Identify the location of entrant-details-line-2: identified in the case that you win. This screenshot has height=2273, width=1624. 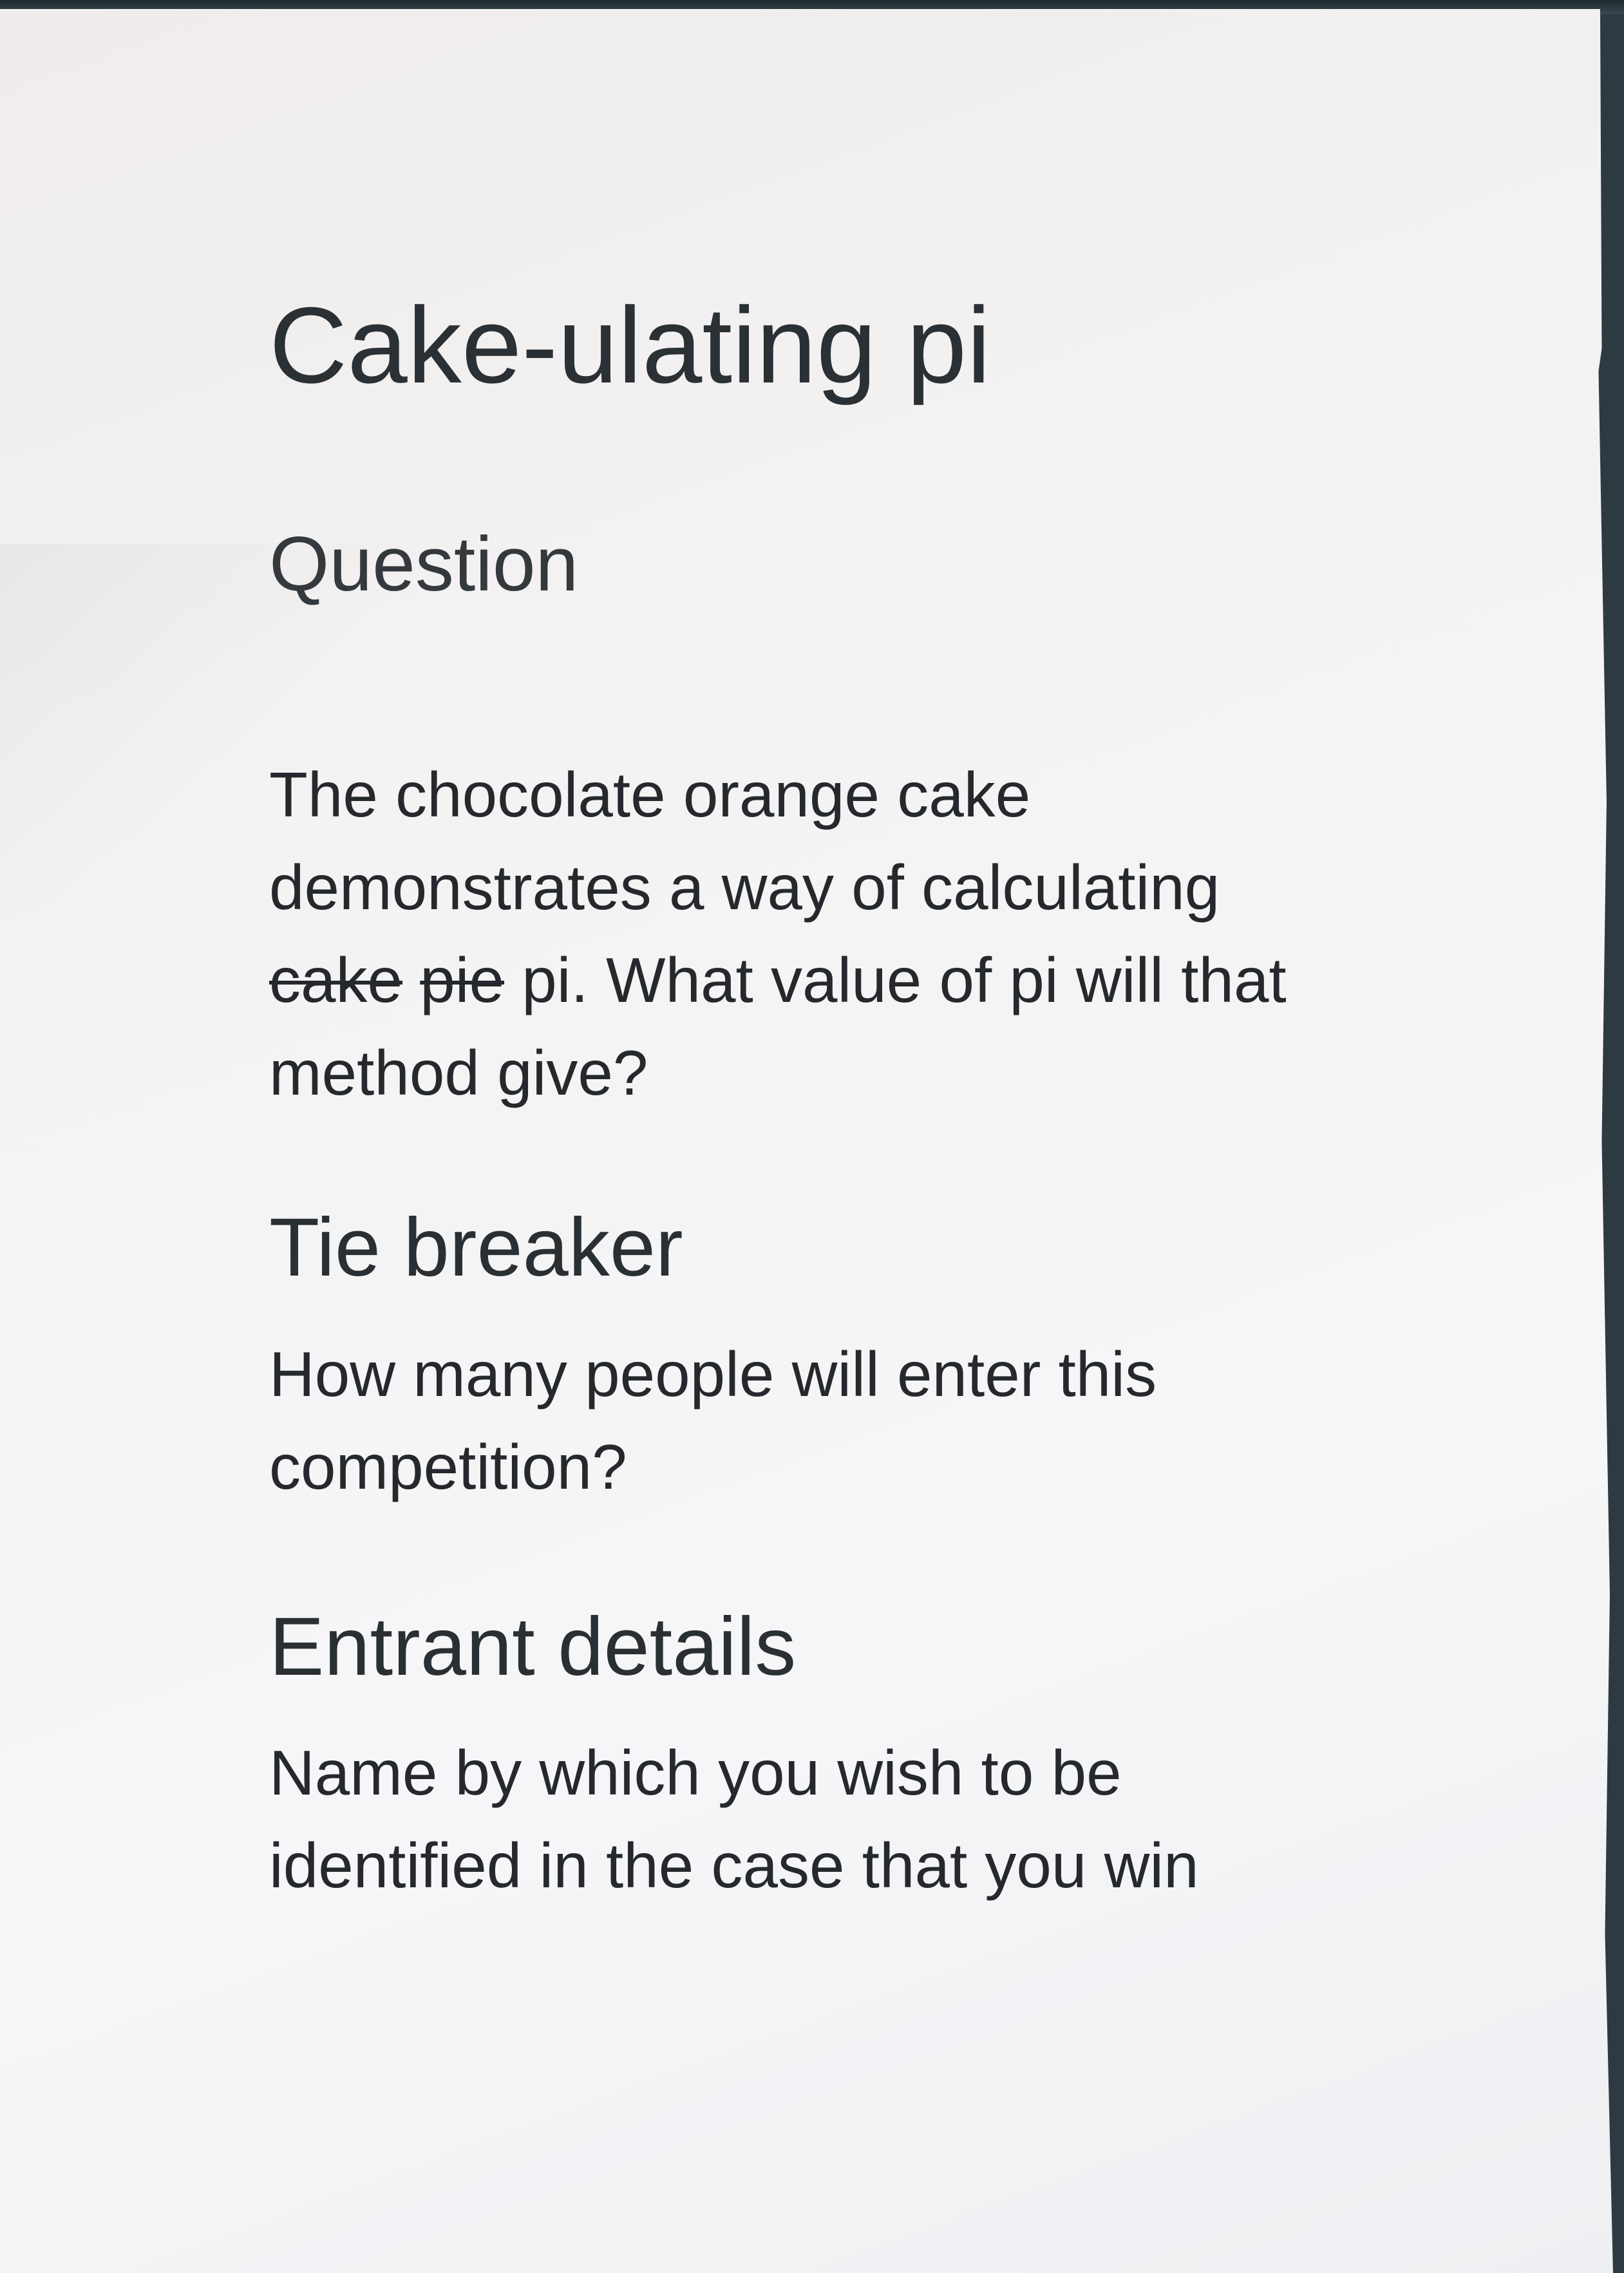
(734, 1865).